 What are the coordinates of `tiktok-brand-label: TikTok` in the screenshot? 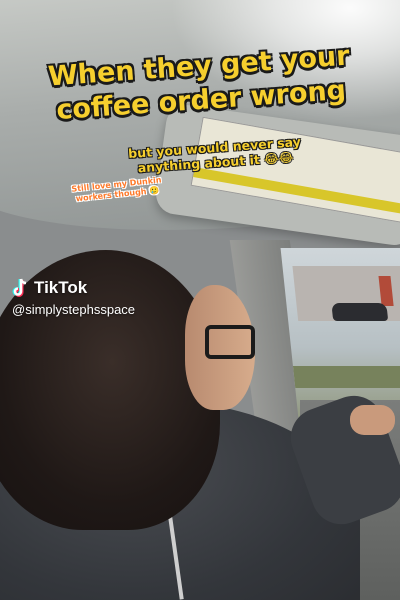 It's located at (61, 287).